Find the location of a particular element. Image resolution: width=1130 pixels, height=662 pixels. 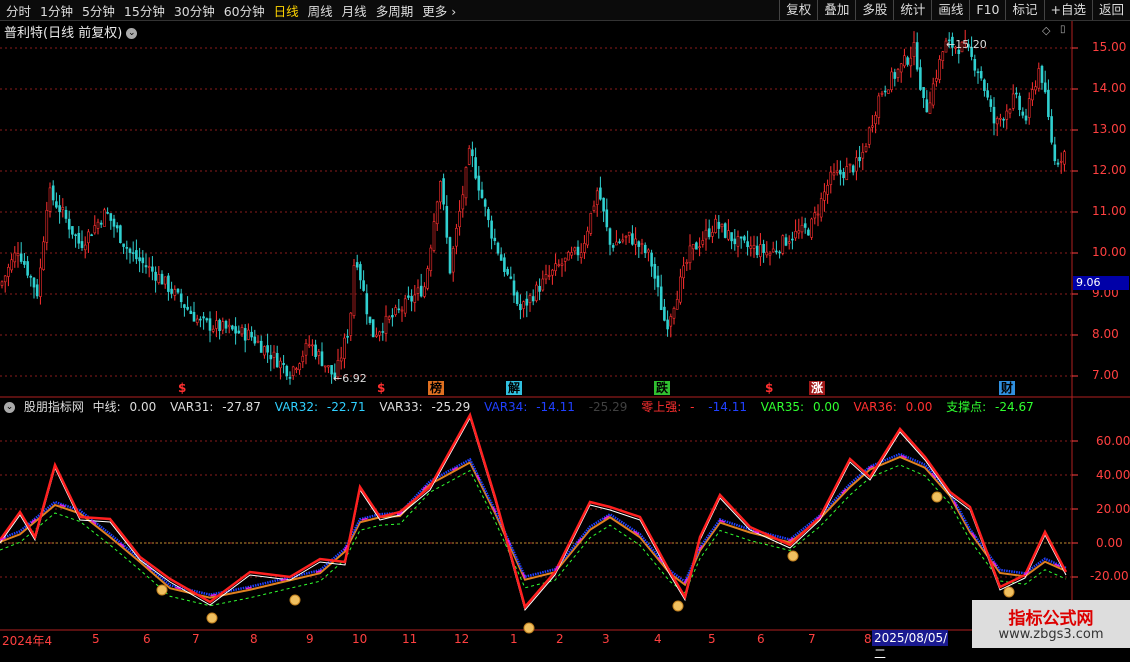

stock-title: 普利特(日线 前复权) ⌄ is located at coordinates (71, 31).